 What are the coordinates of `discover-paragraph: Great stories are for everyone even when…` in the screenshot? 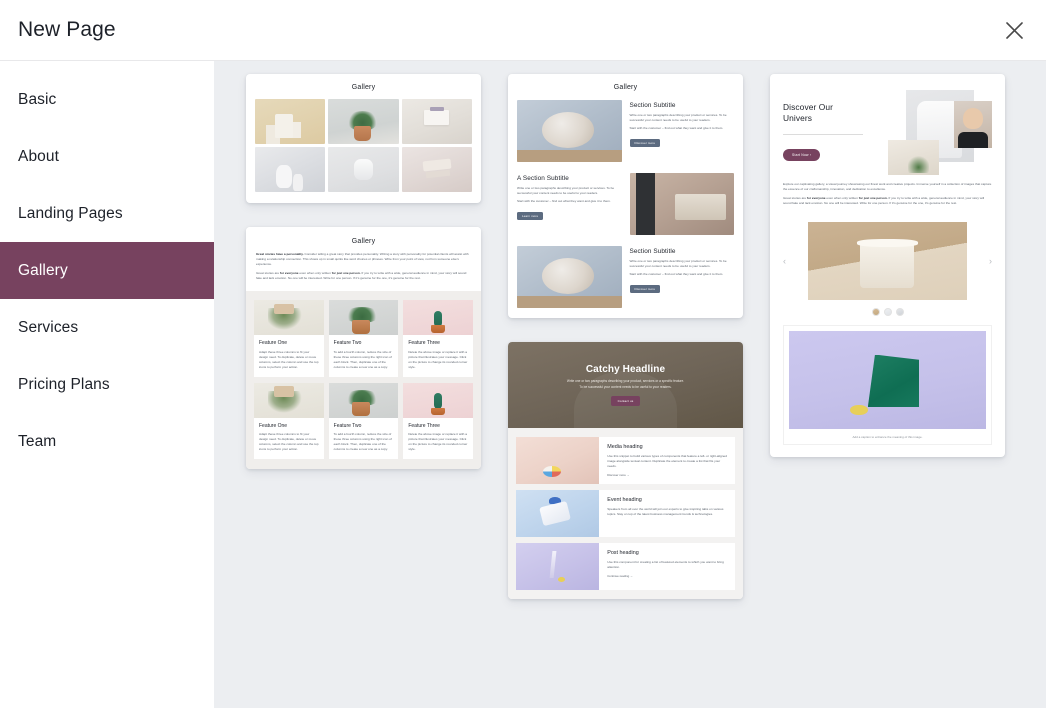 It's located at (887, 201).